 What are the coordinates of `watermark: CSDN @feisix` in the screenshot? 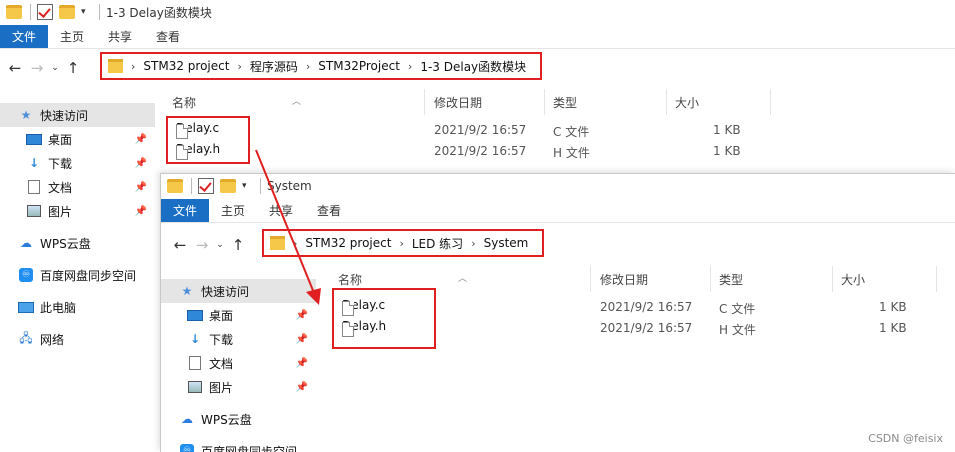 It's located at (905, 438).